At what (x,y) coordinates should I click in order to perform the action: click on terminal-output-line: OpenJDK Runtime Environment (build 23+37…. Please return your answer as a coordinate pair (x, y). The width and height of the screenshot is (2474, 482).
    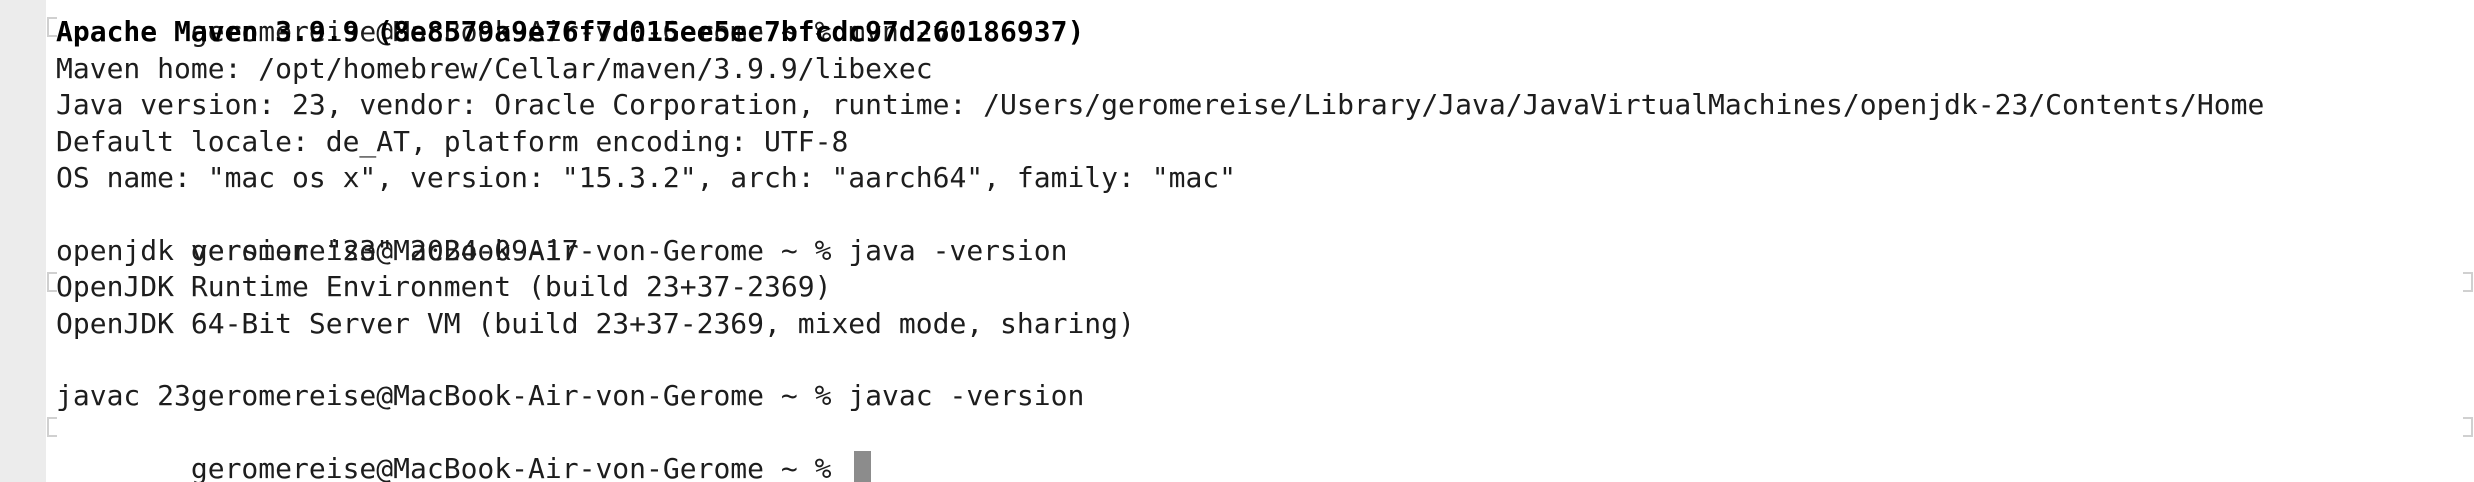
    Looking at the image, I should click on (444, 287).